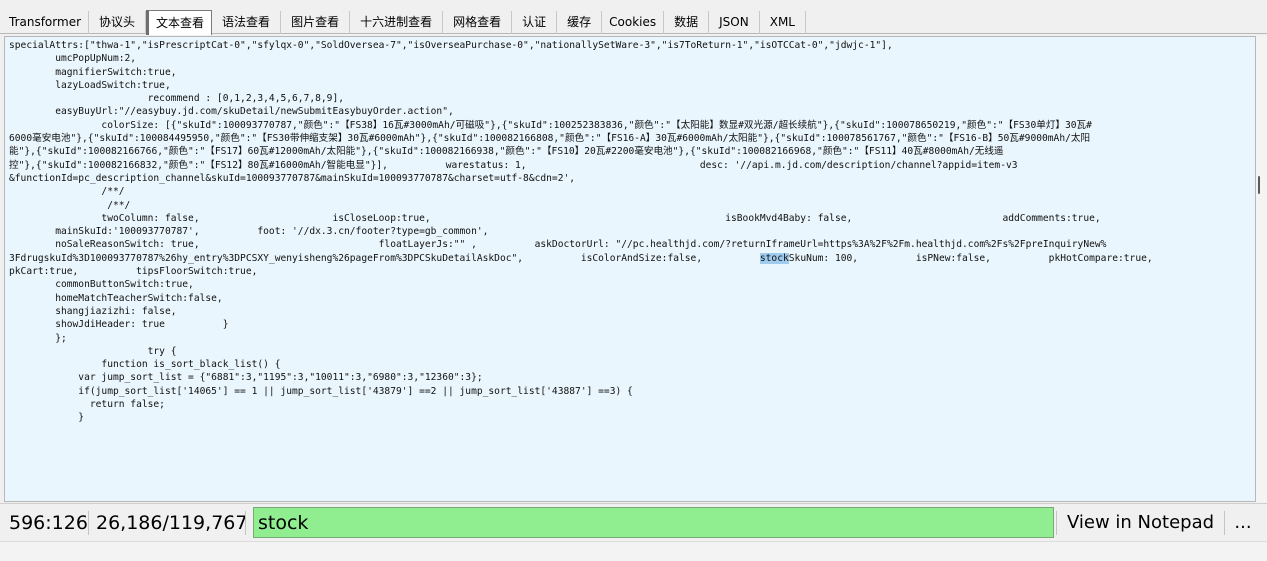 The height and width of the screenshot is (561, 1267). Describe the element at coordinates (1140, 522) in the screenshot. I see `view-in-notepad-button: View in Notepad` at that location.